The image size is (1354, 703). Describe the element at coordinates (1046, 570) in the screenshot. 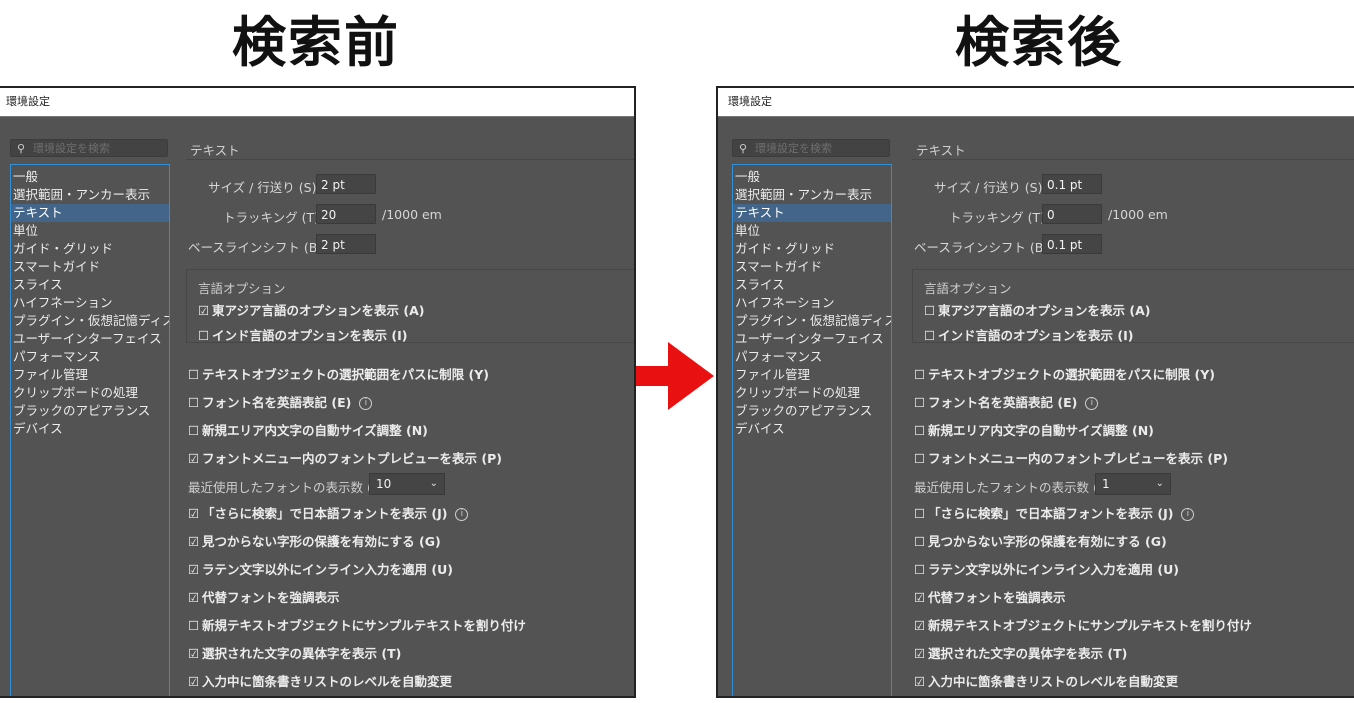

I see `option-row: ☐ ラテン文字以外にインライン入力を適用 (U)` at that location.